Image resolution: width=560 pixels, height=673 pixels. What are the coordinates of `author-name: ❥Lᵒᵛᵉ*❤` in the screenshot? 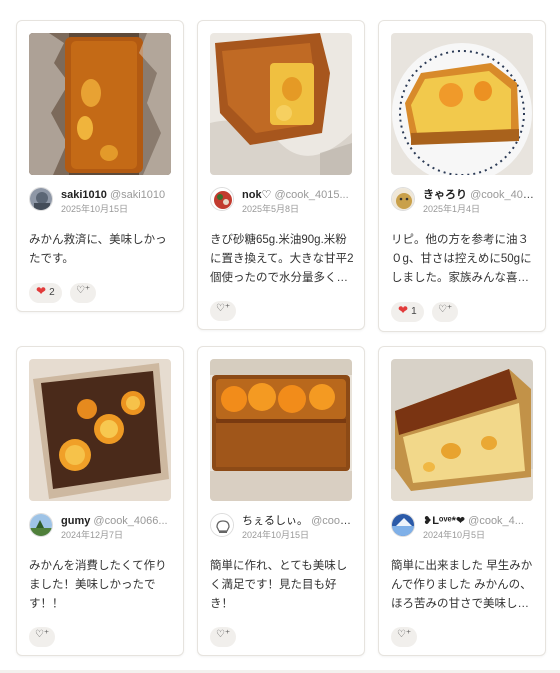 It's located at (444, 521).